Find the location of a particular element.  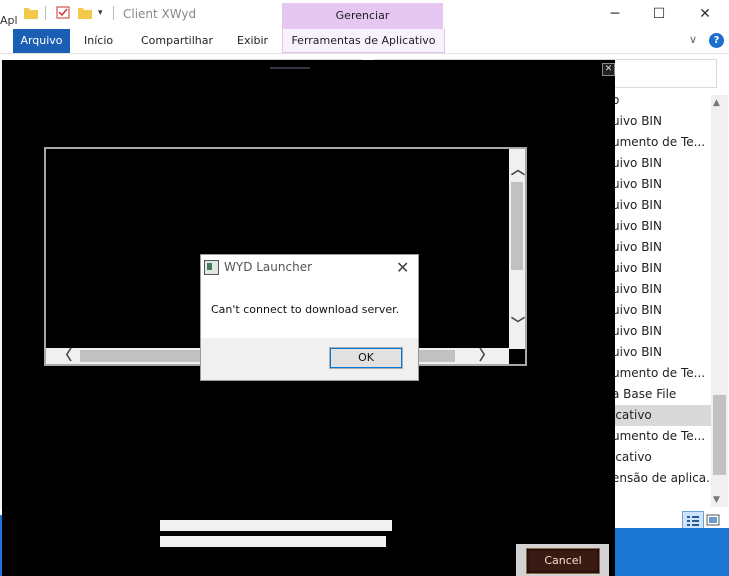

properties-icon is located at coordinates (63, 12).